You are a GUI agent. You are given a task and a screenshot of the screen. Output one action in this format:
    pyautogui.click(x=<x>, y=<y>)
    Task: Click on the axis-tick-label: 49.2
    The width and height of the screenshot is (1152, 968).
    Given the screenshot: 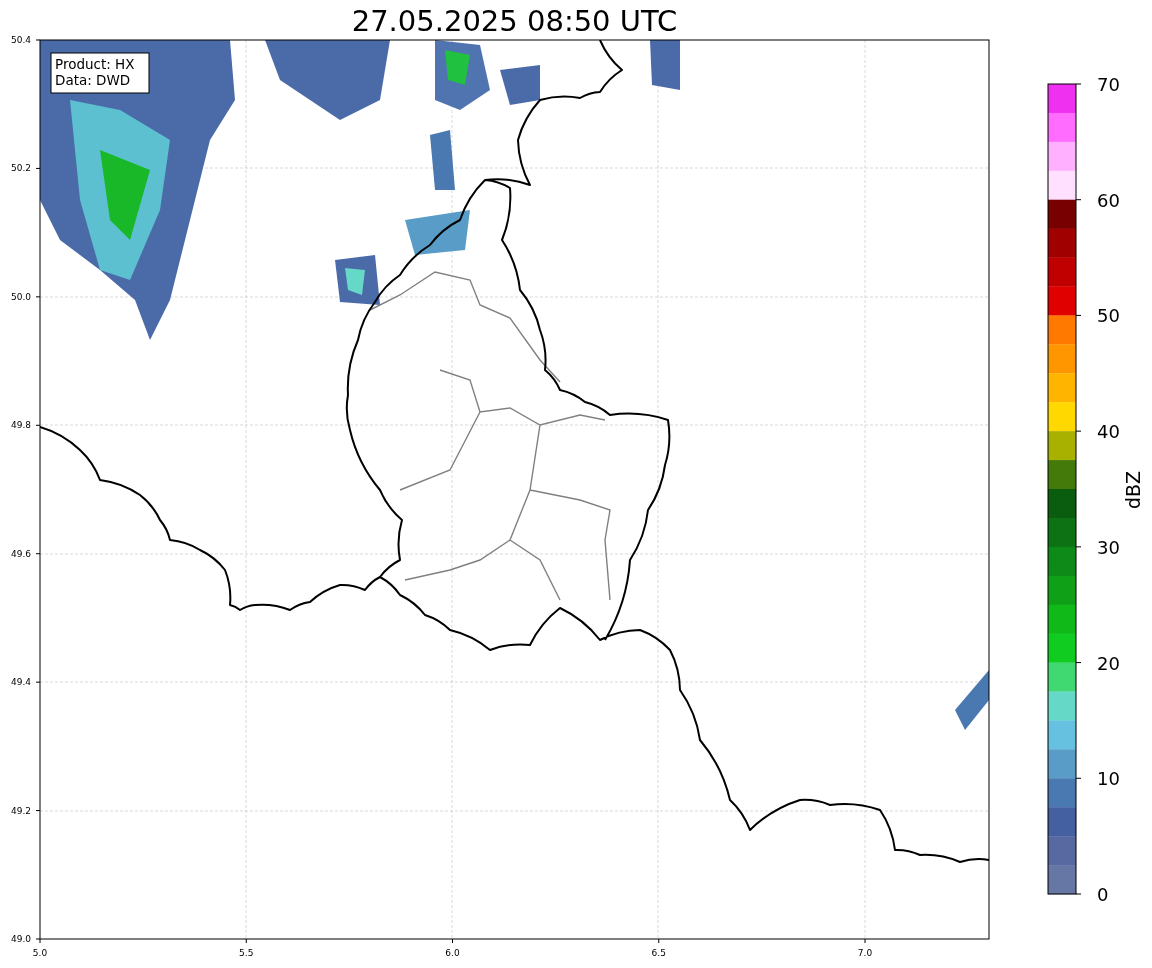 What is the action you would take?
    pyautogui.click(x=20, y=810)
    